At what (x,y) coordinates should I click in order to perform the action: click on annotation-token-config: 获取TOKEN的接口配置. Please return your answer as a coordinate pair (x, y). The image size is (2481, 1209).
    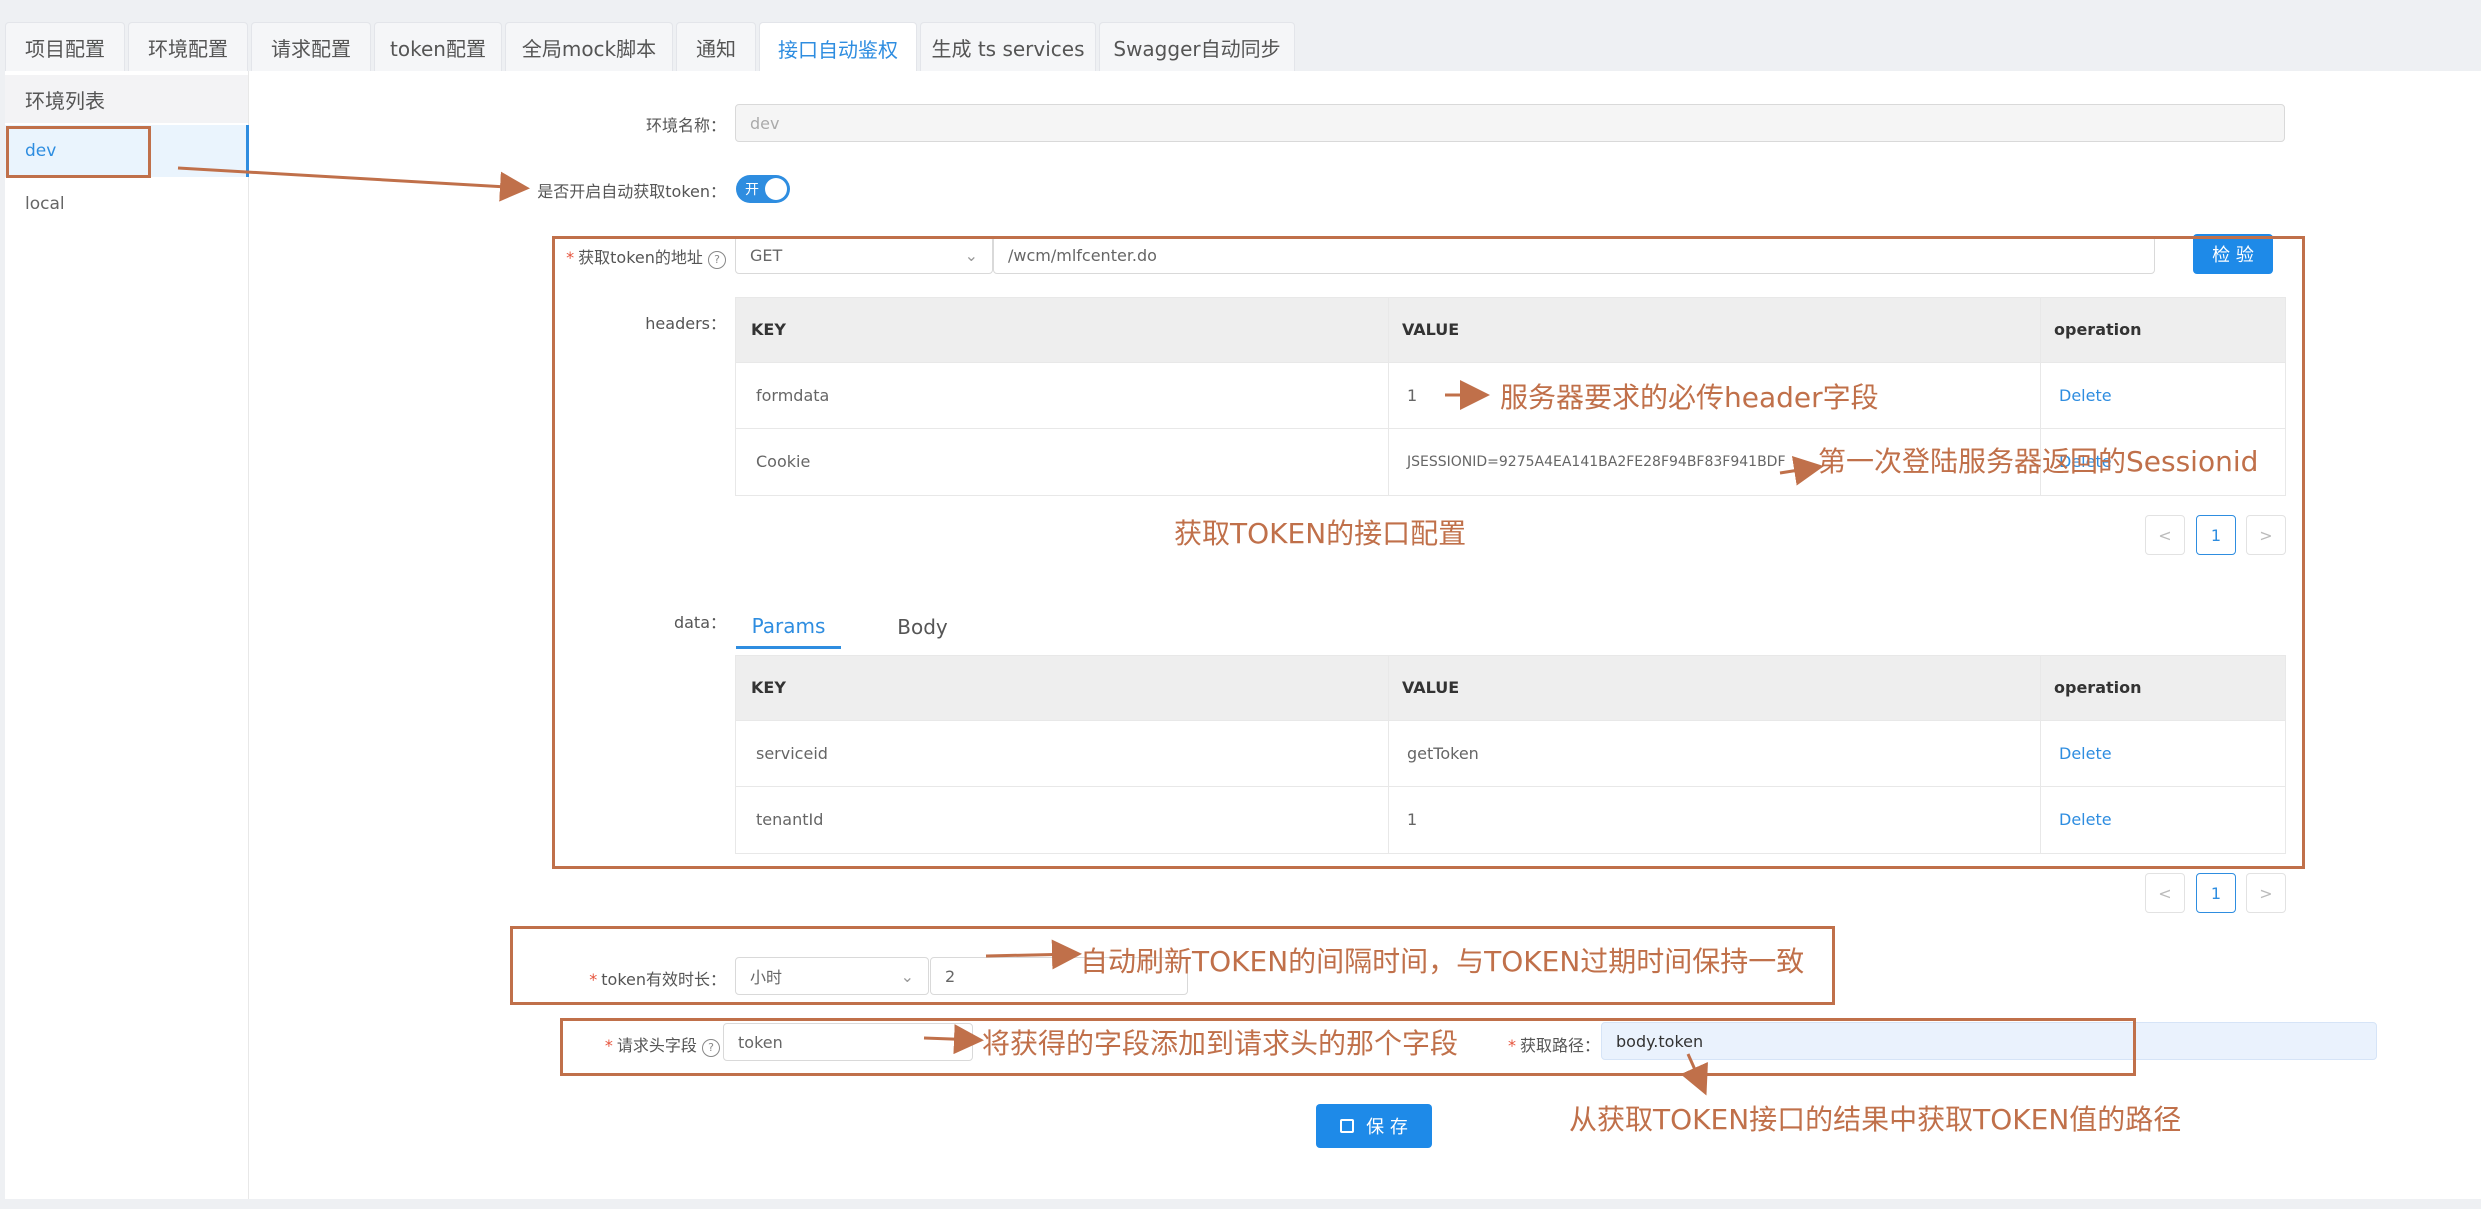
    Looking at the image, I should click on (1320, 533).